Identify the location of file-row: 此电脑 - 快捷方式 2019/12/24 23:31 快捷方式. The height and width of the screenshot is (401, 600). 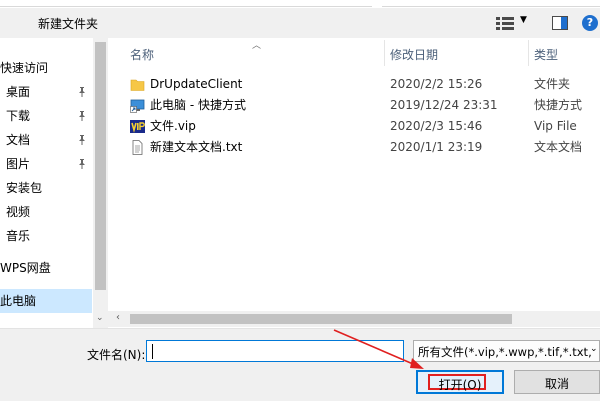
(364, 105).